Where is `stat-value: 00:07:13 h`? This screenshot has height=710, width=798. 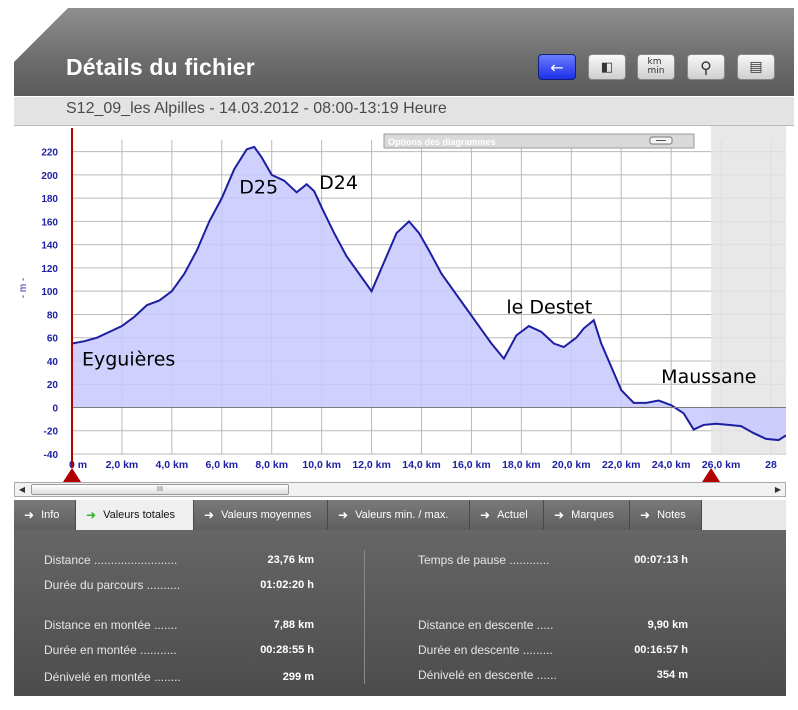 stat-value: 00:07:13 h is located at coordinates (661, 560).